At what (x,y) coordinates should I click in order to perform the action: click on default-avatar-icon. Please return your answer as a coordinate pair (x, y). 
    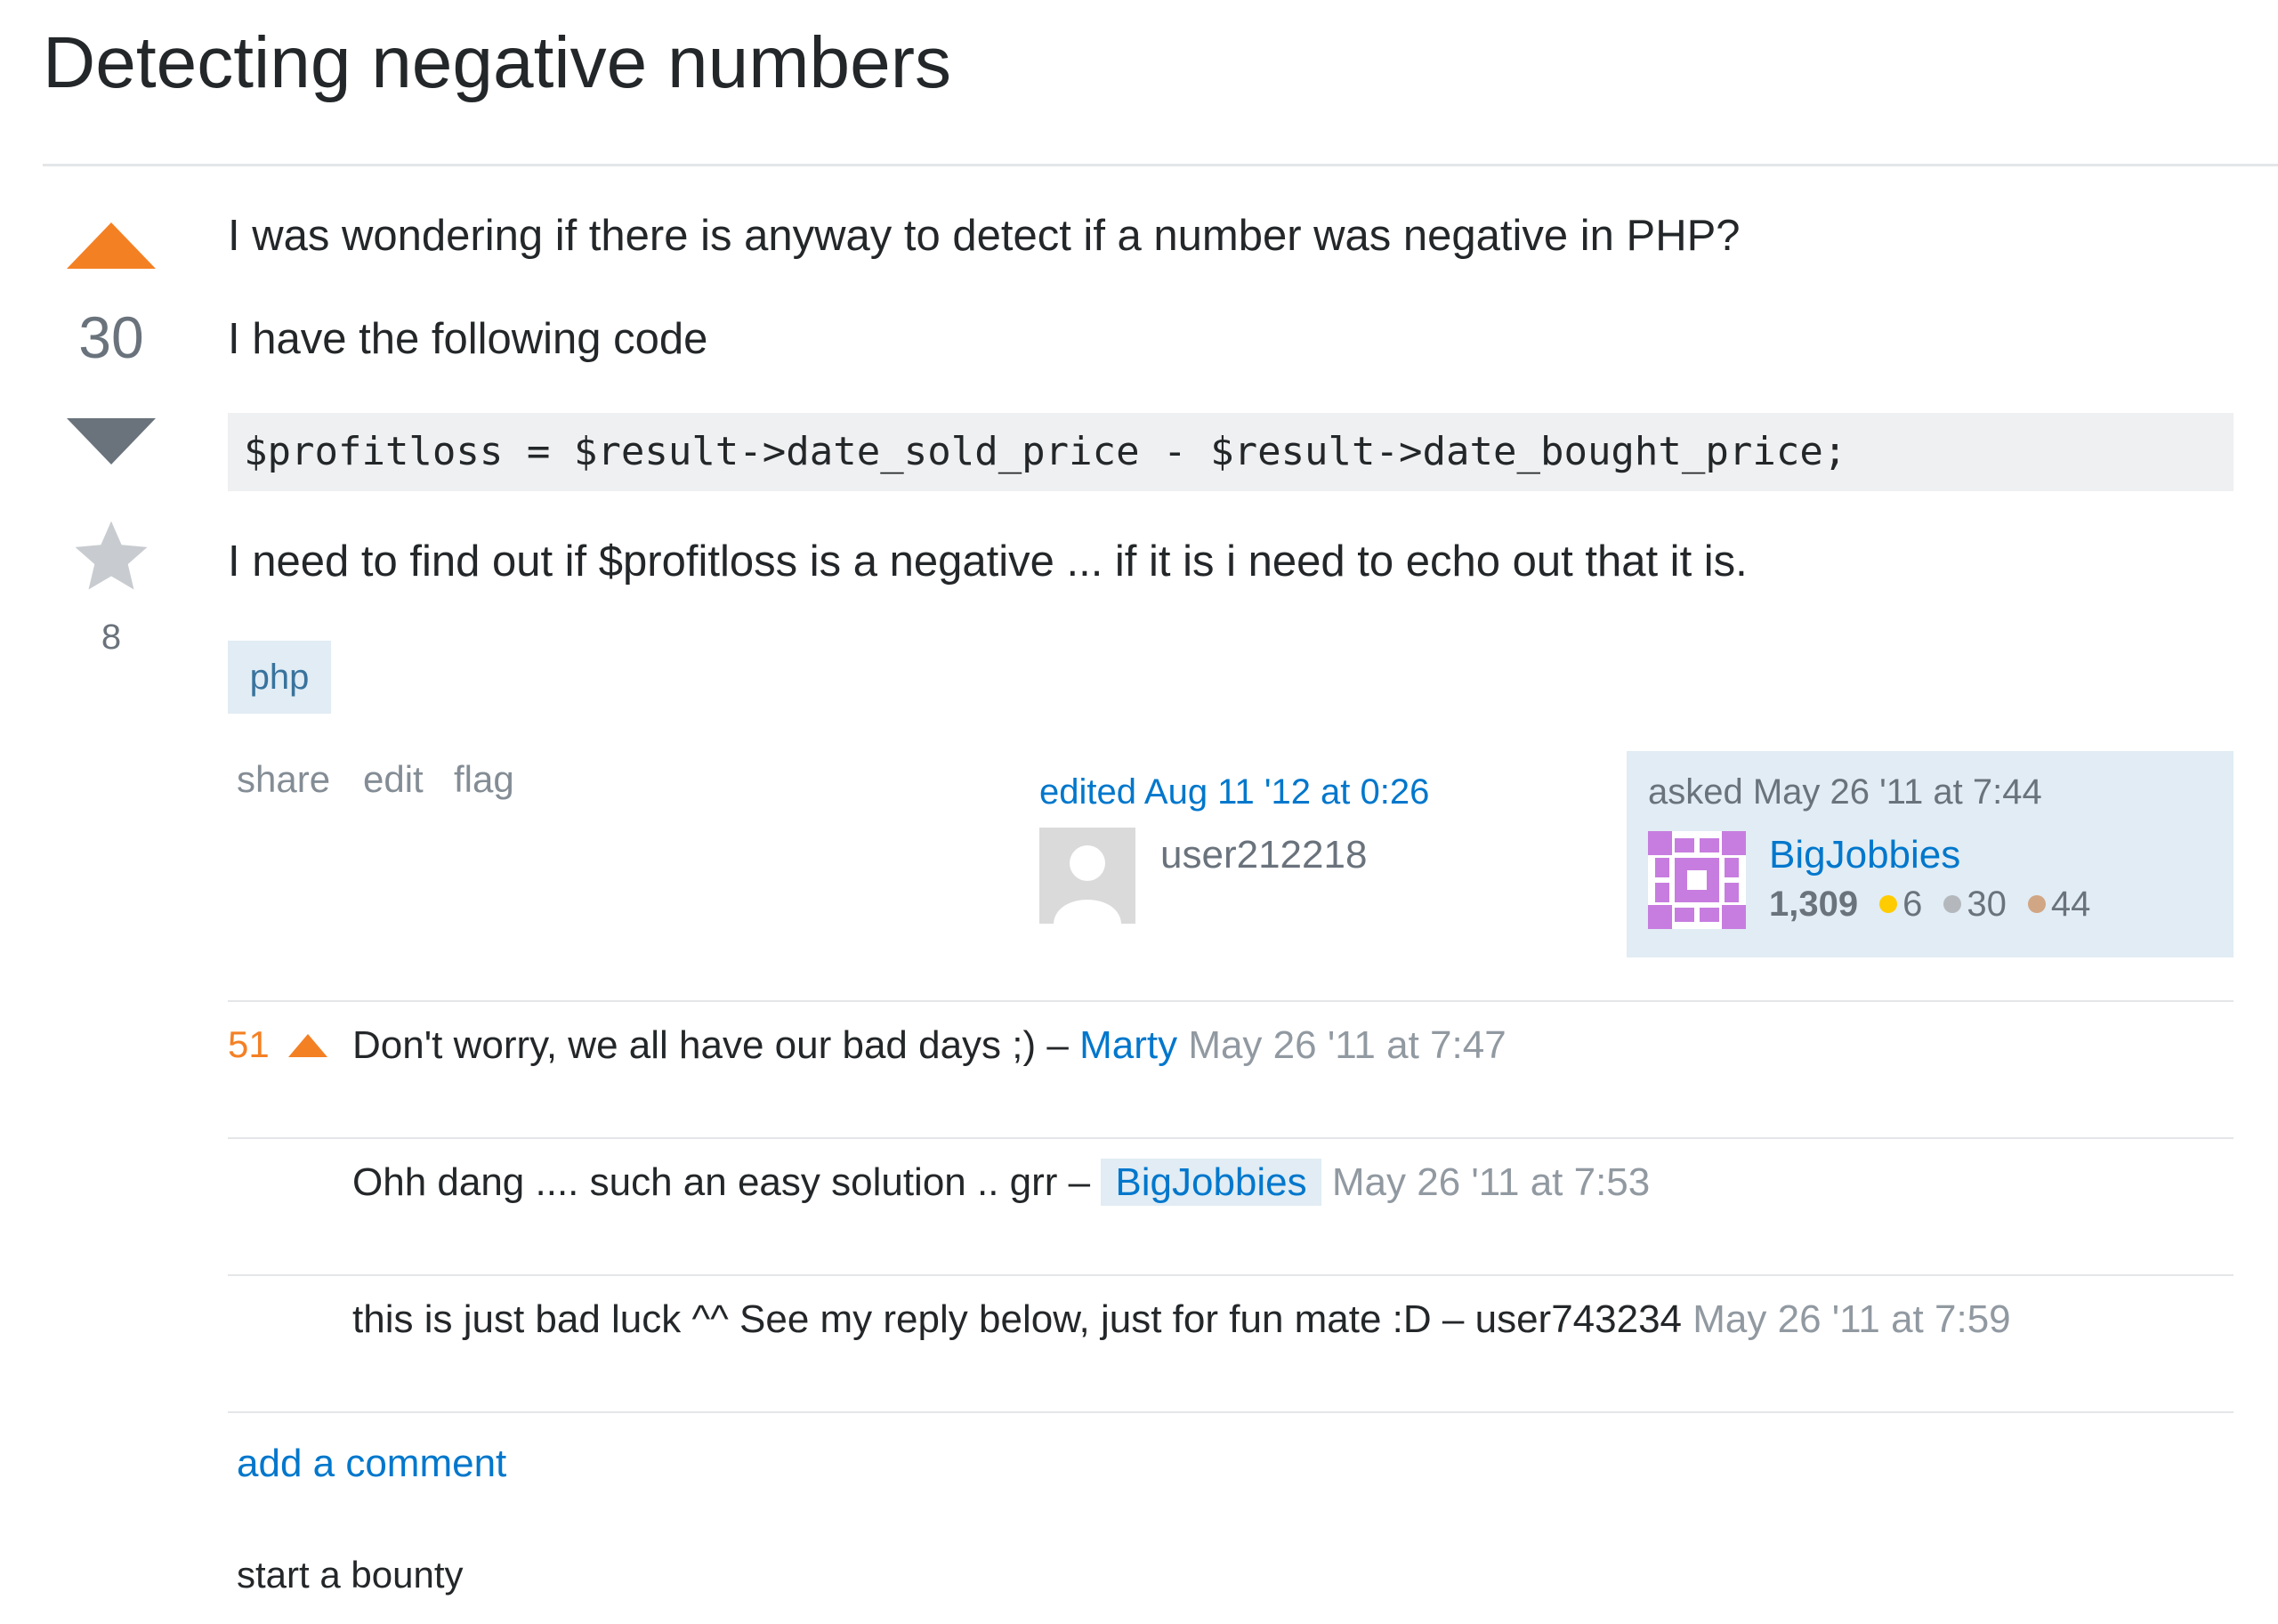
    Looking at the image, I should click on (1087, 876).